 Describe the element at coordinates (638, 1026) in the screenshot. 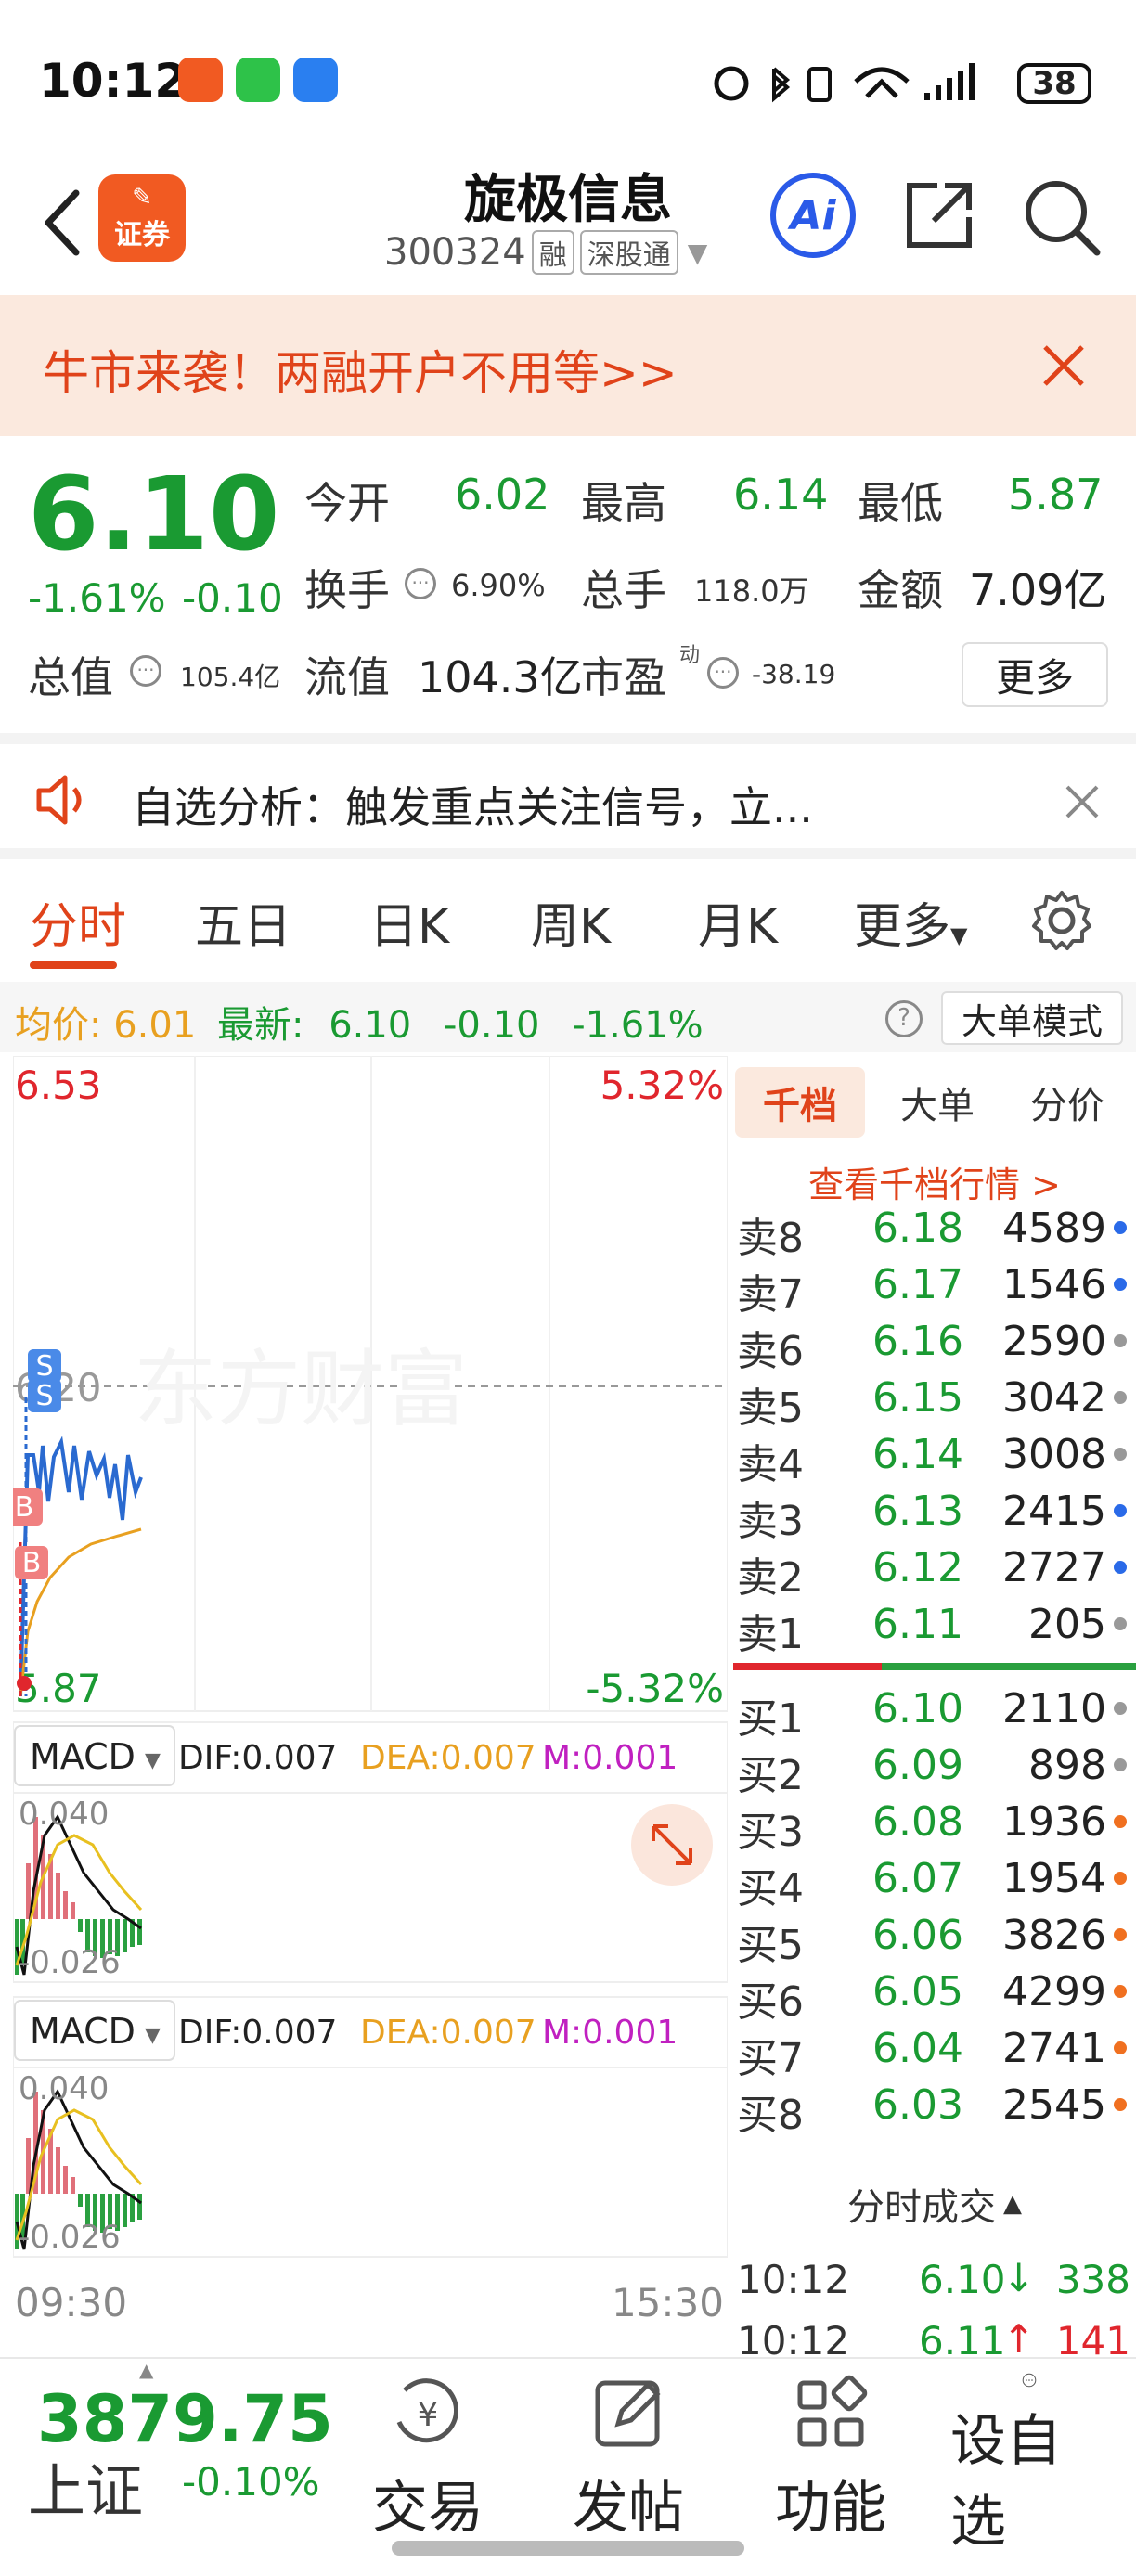

I see `pct-value: -1.61%` at that location.